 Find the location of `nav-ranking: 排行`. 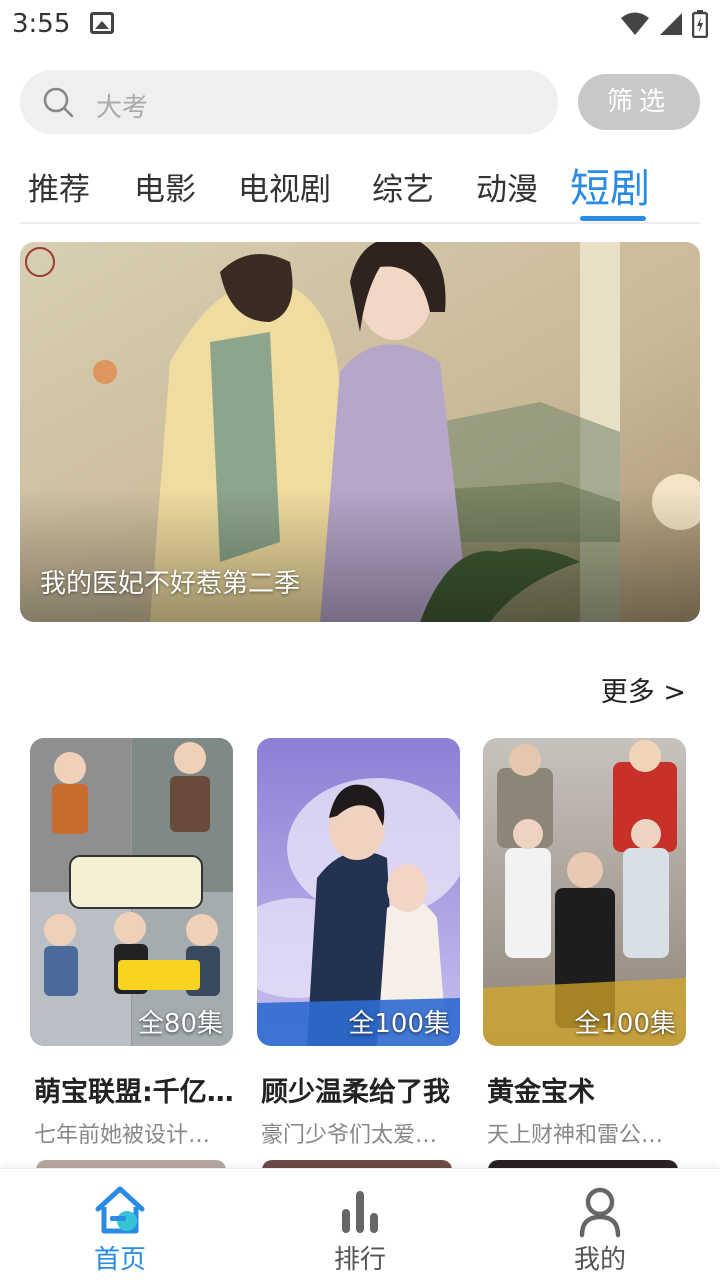

nav-ranking: 排行 is located at coordinates (360, 1229).